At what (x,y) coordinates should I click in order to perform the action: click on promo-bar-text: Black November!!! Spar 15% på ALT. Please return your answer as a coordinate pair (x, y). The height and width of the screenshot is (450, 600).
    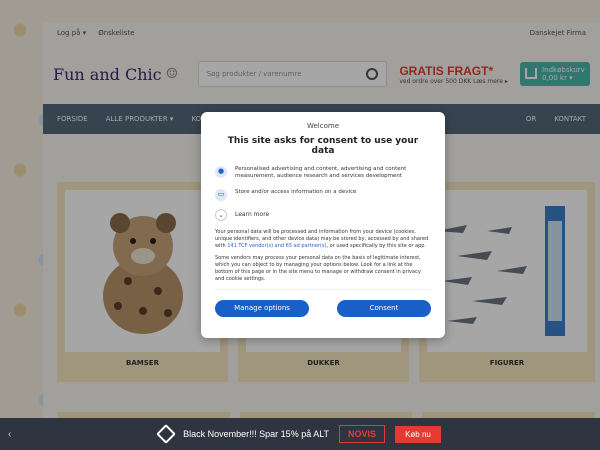
    Looking at the image, I should click on (256, 434).